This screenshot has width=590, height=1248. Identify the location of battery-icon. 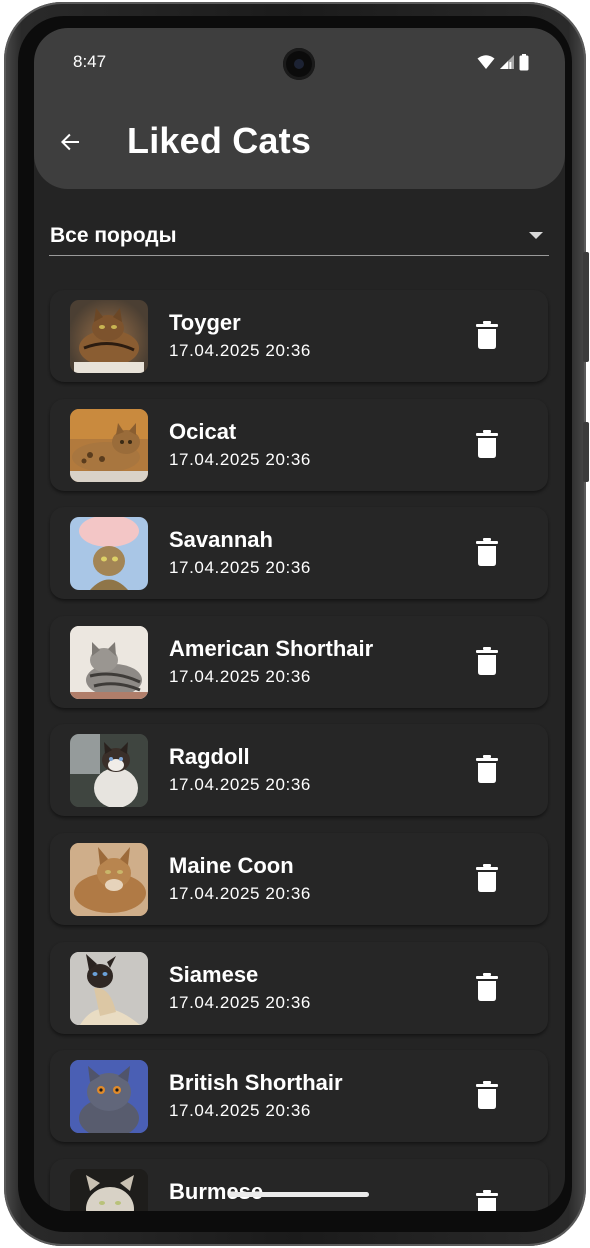
(524, 61).